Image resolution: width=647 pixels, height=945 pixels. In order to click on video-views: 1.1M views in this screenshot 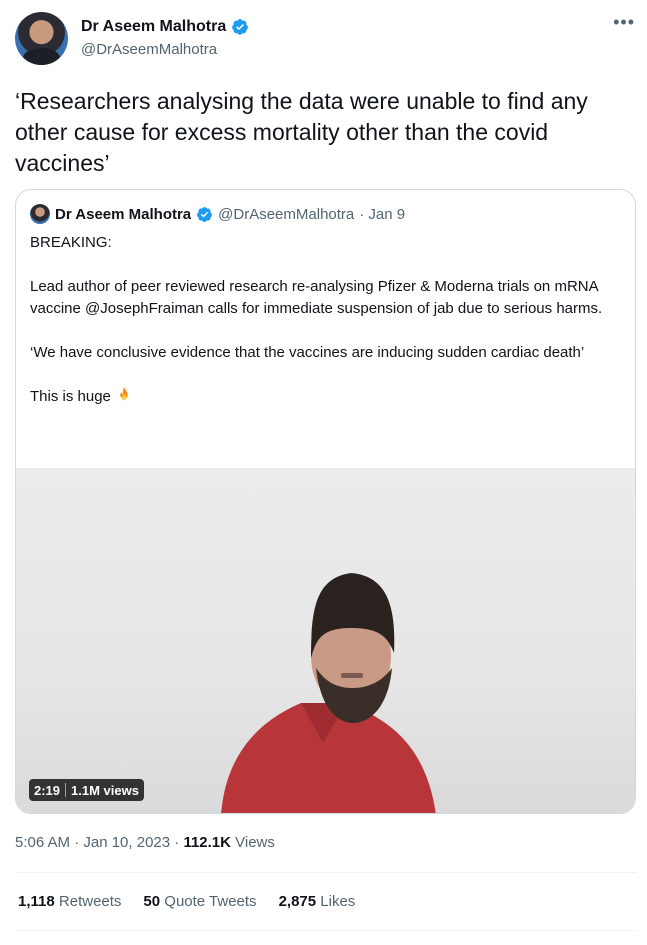, I will do `click(105, 790)`.